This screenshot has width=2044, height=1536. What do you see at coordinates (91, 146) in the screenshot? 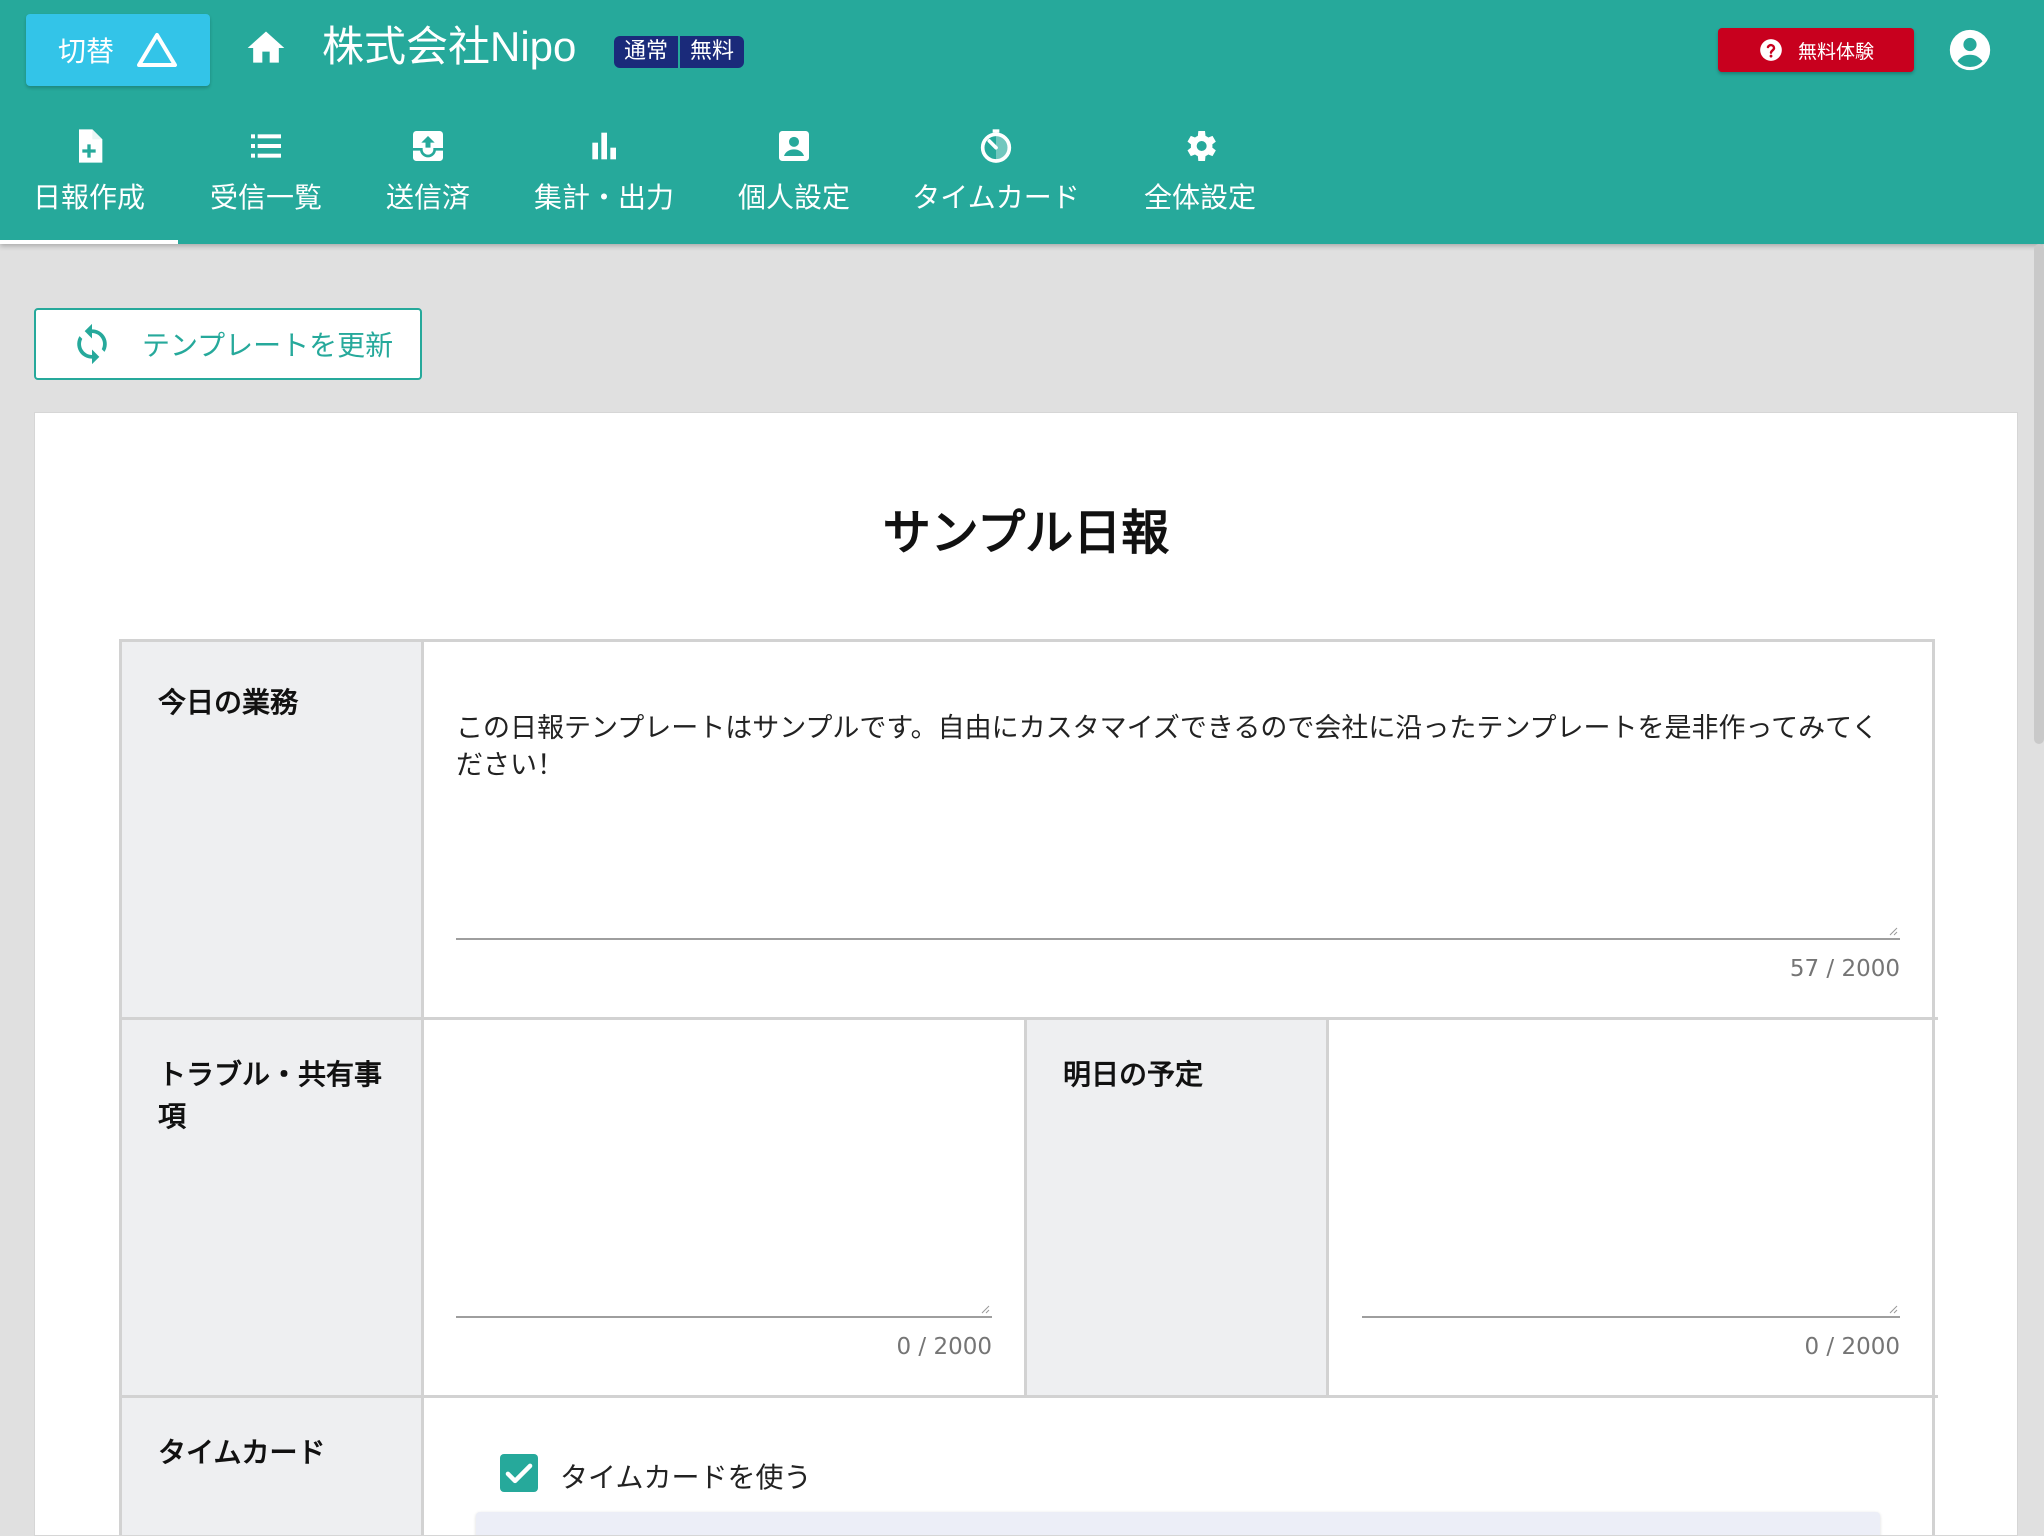
I see `file-plus-icon` at bounding box center [91, 146].